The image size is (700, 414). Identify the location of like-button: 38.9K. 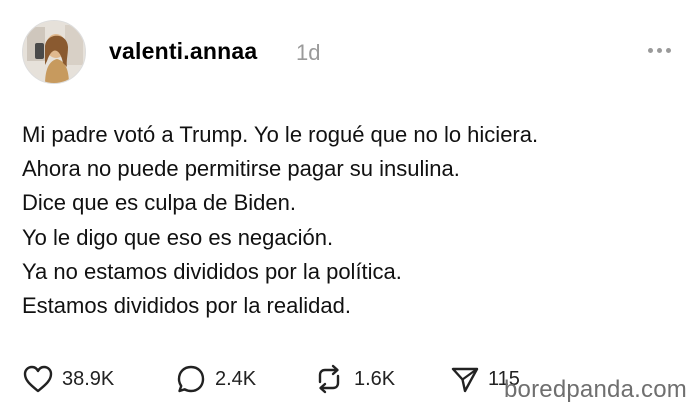
(68, 379).